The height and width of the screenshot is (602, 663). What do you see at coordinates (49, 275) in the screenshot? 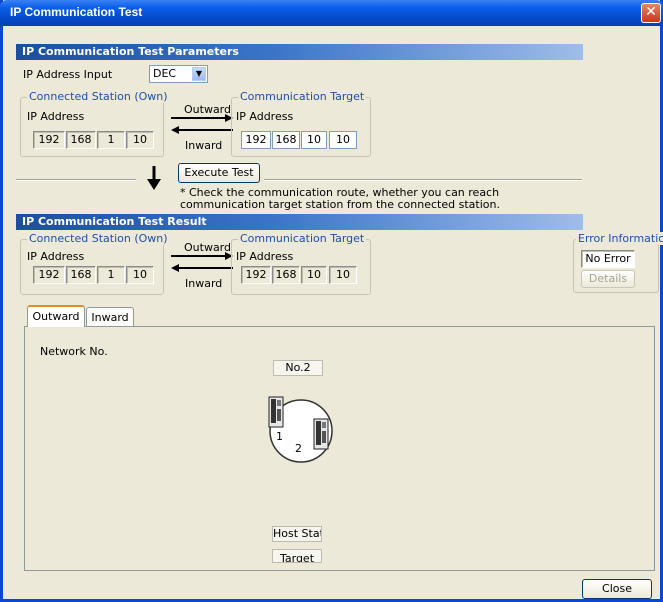
I see `result-own-octet-1: 192` at bounding box center [49, 275].